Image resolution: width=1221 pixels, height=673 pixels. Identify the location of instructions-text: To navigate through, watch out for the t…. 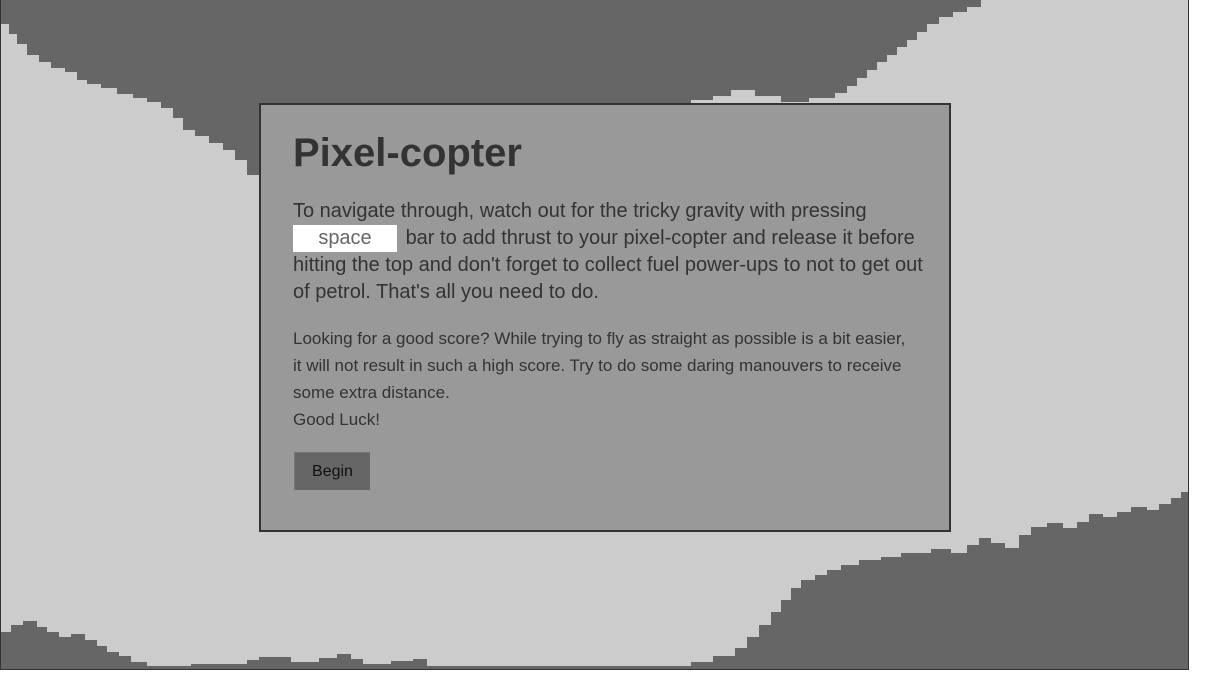
(608, 252).